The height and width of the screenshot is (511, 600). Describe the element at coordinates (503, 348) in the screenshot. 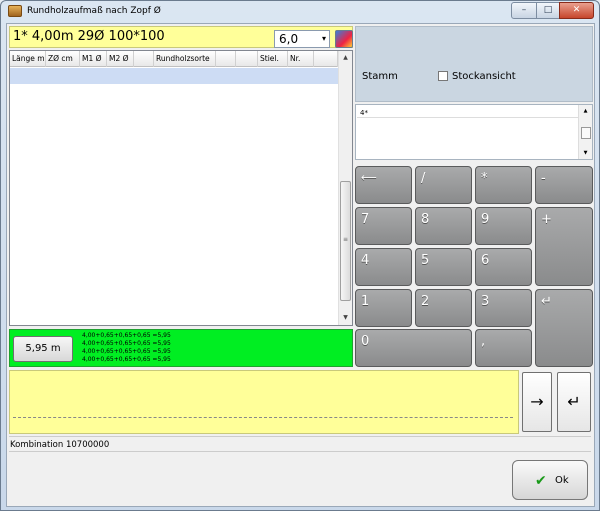

I see `comma-button: ,` at that location.